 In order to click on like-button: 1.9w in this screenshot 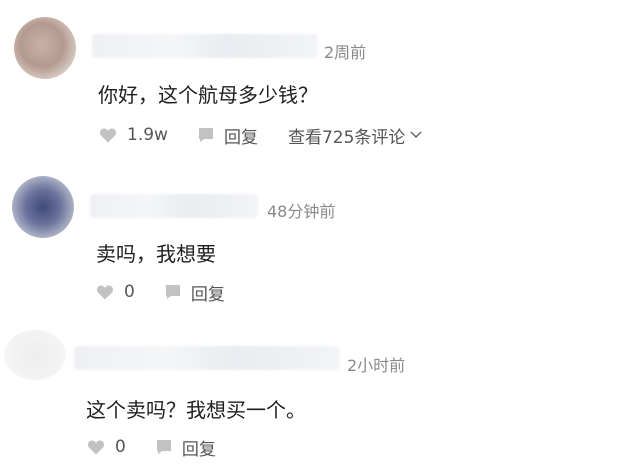, I will do `click(133, 135)`.